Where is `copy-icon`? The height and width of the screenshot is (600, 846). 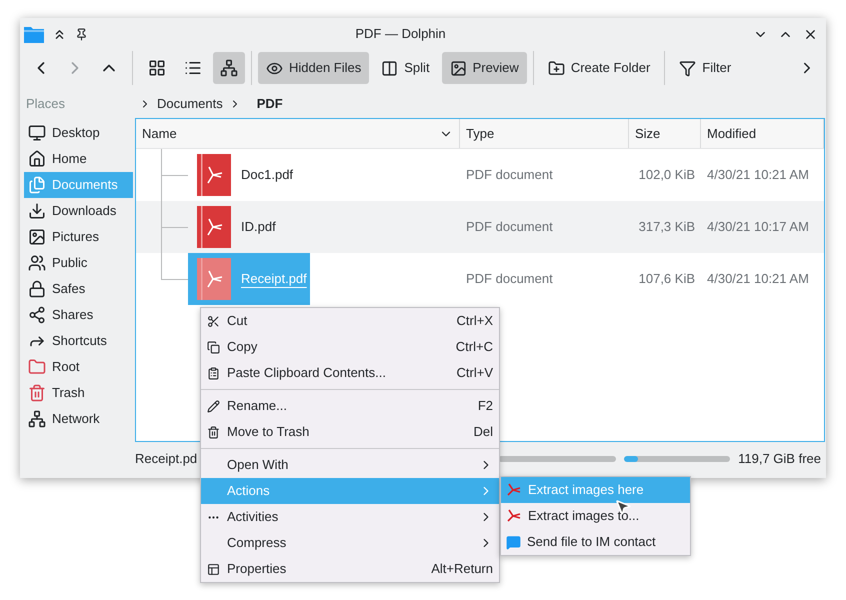 copy-icon is located at coordinates (213, 347).